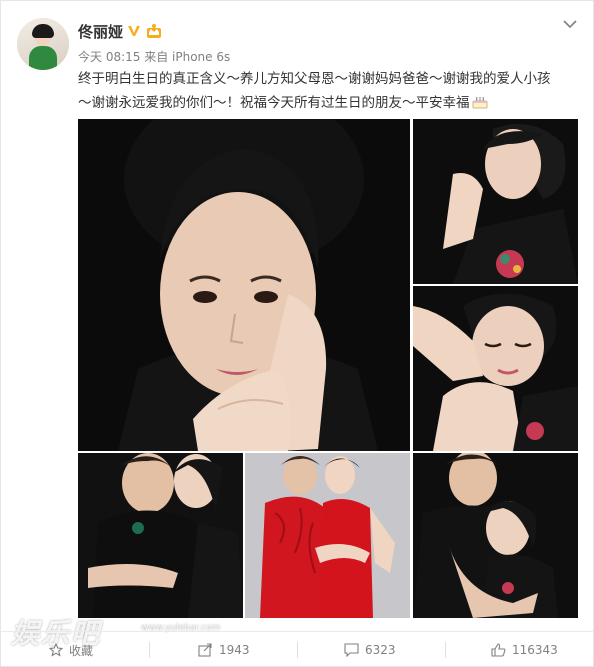 The height and width of the screenshot is (667, 594). I want to click on forward-count: 1943, so click(234, 650).